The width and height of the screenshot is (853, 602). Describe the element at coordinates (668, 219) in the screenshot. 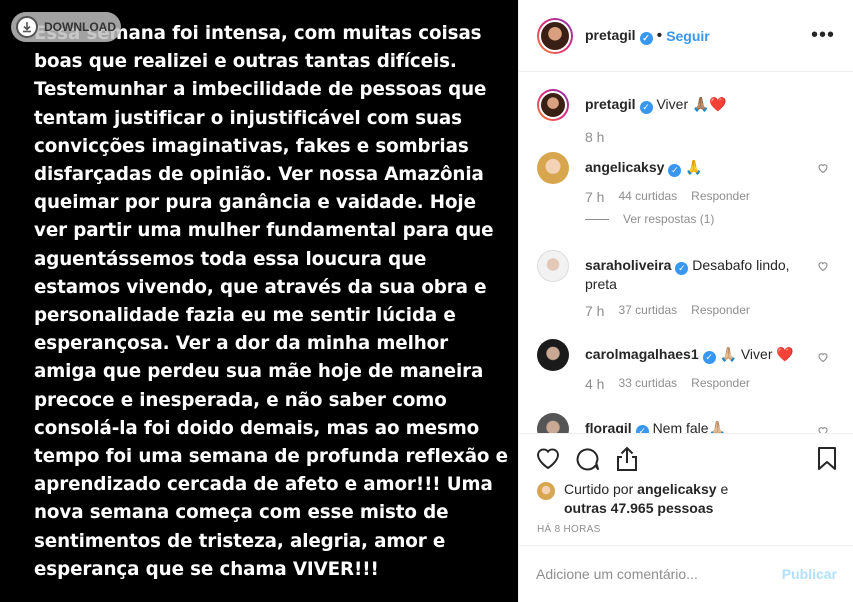

I see `view-replies-label: Ver respostas (1)` at that location.